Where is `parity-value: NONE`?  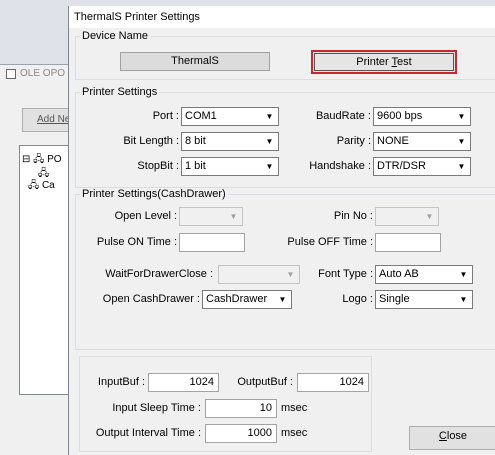 parity-value: NONE is located at coordinates (393, 141).